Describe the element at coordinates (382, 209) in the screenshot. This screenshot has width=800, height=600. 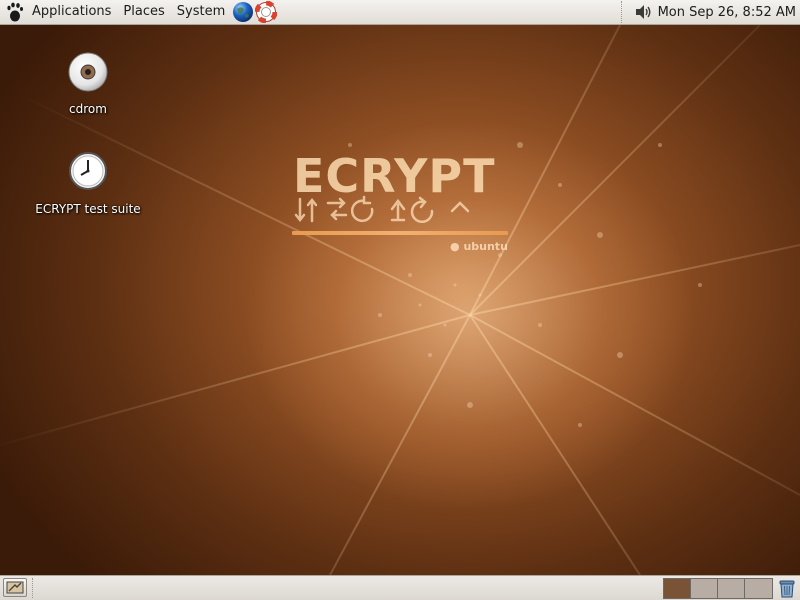
I see `wallpaper-logo-symbols` at that location.